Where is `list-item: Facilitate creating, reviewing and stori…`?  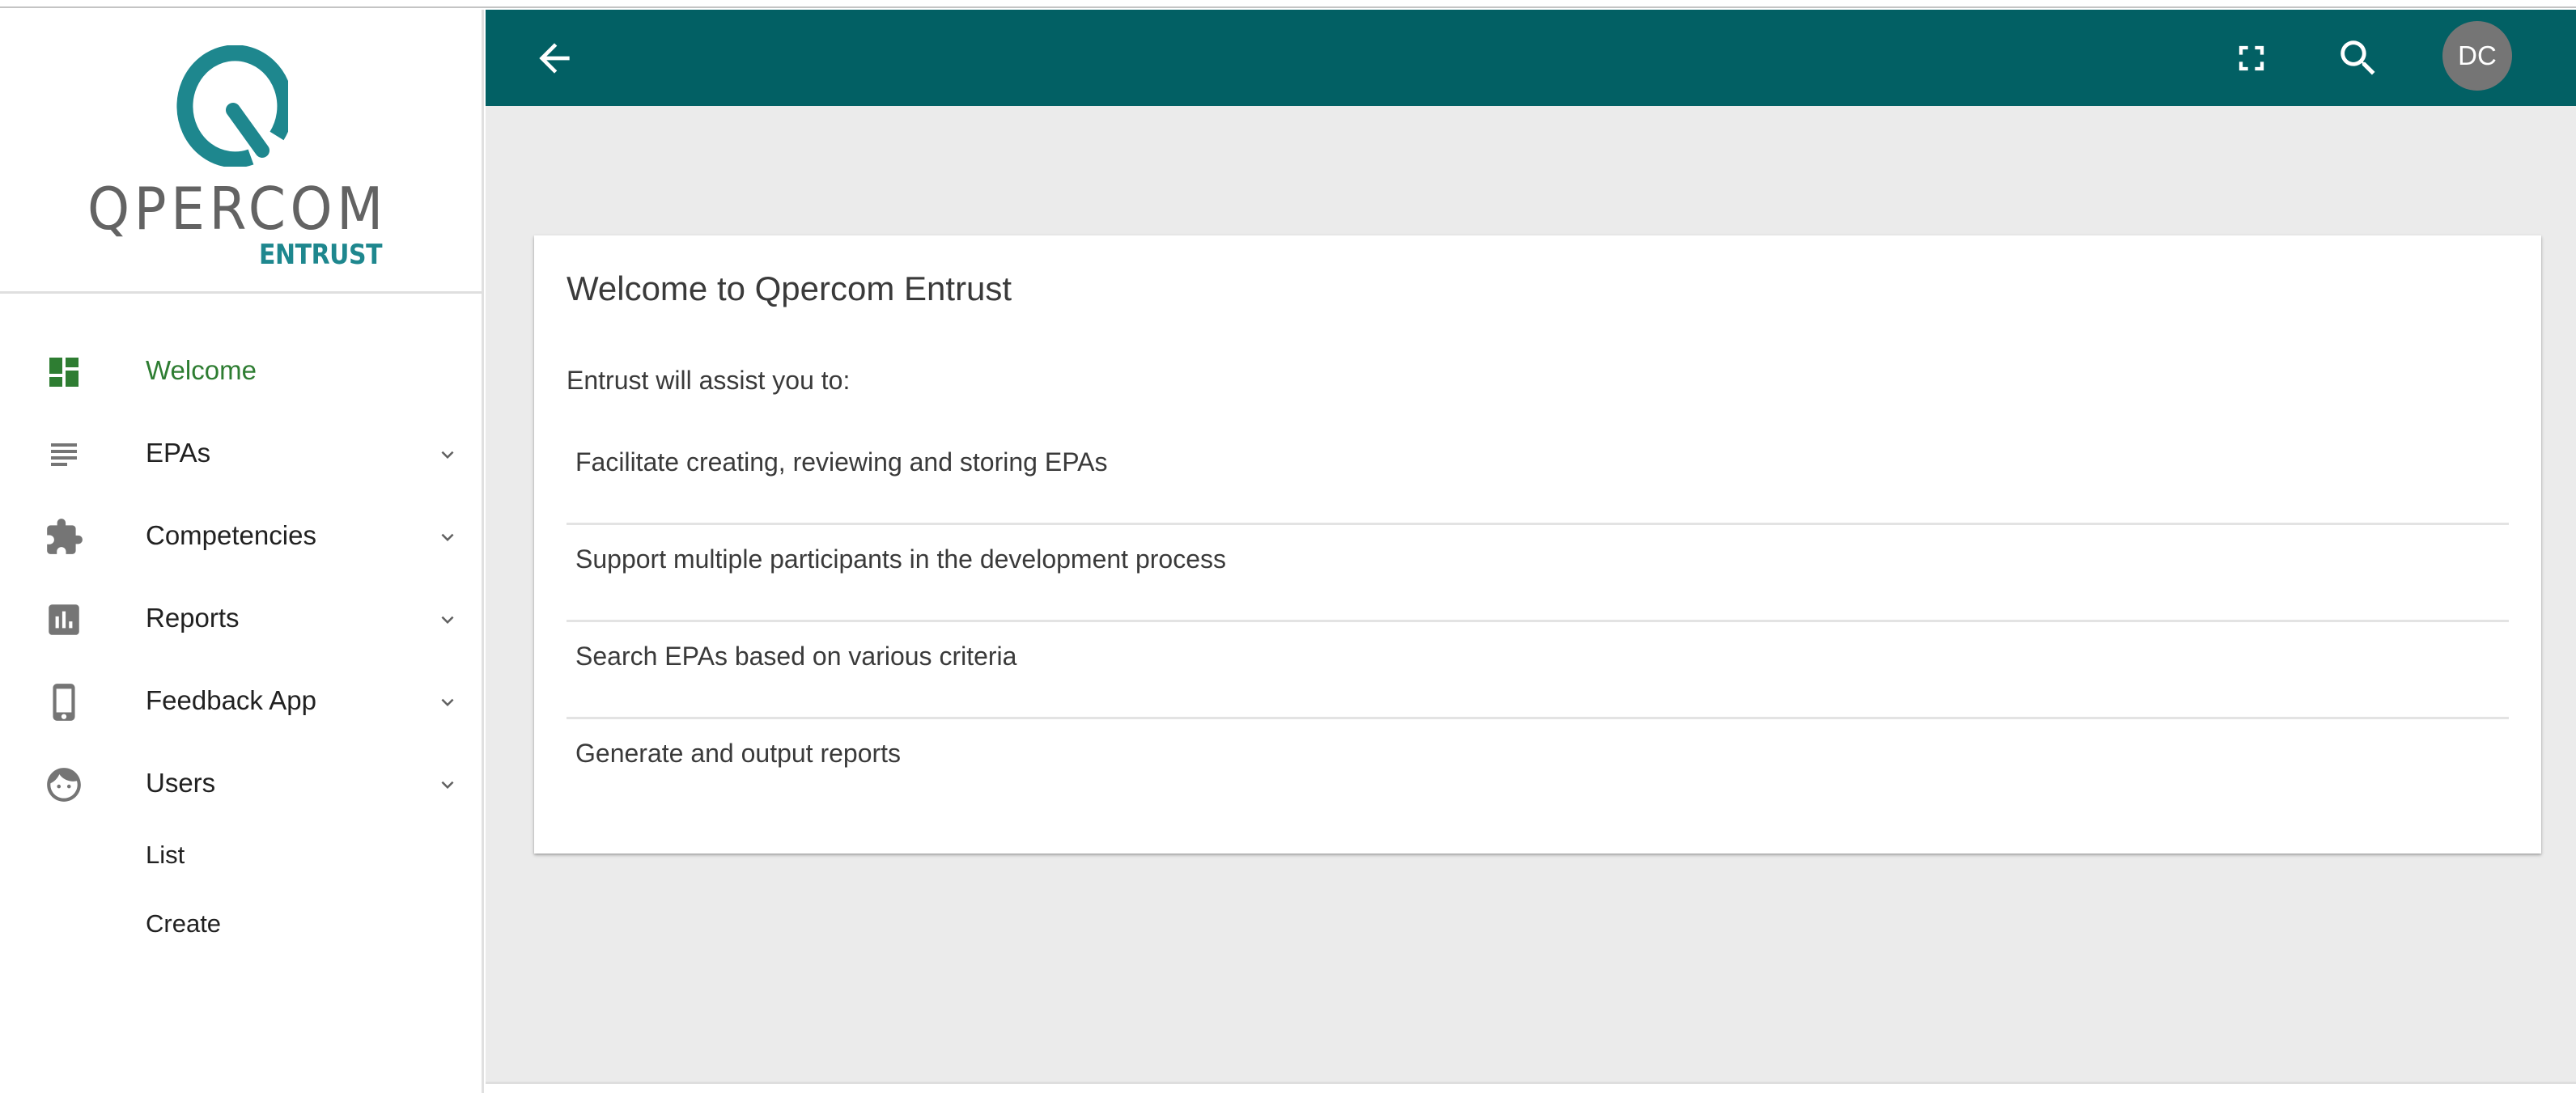
list-item: Facilitate creating, reviewing and stori… is located at coordinates (1538, 476).